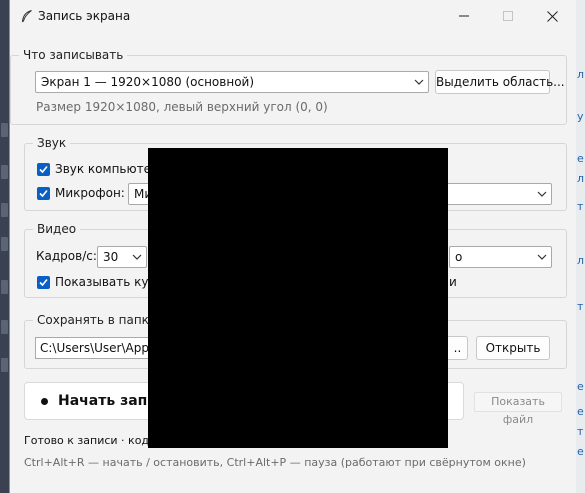  Describe the element at coordinates (148, 82) in the screenshot. I see `screen-select-value: Экран 1 — 1920×1080 (основной)` at that location.